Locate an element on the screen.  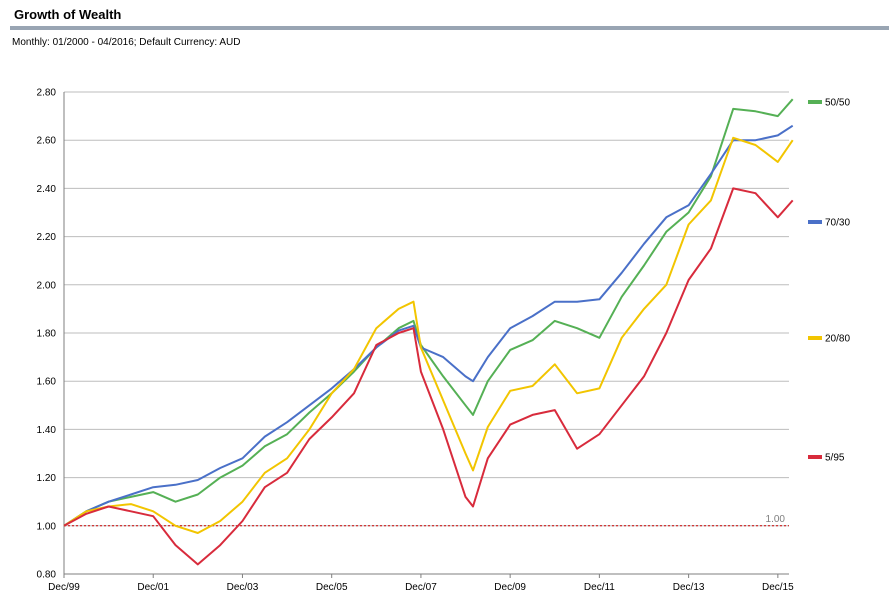
legend-label-70-30: 70/30 is located at coordinates (837, 223).